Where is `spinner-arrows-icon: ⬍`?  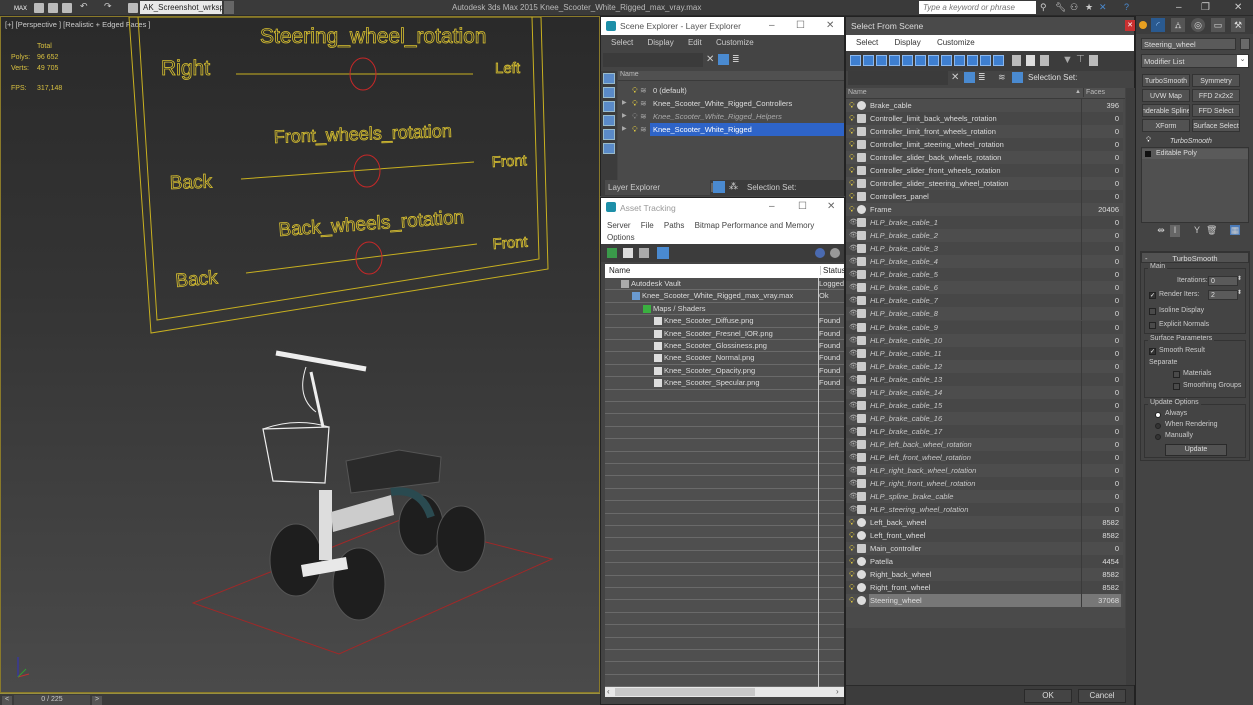
spinner-arrows-icon: ⬍ is located at coordinates (1239, 292).